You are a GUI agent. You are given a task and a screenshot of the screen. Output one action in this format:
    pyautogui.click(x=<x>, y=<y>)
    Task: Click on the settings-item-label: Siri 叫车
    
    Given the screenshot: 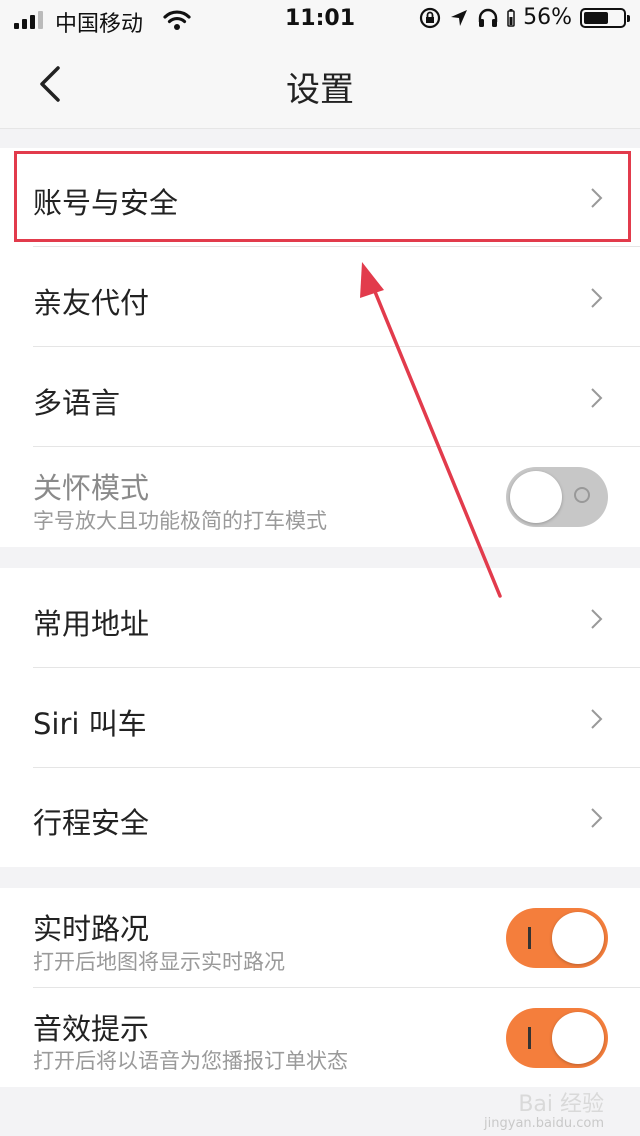 What is the action you would take?
    pyautogui.click(x=90, y=724)
    